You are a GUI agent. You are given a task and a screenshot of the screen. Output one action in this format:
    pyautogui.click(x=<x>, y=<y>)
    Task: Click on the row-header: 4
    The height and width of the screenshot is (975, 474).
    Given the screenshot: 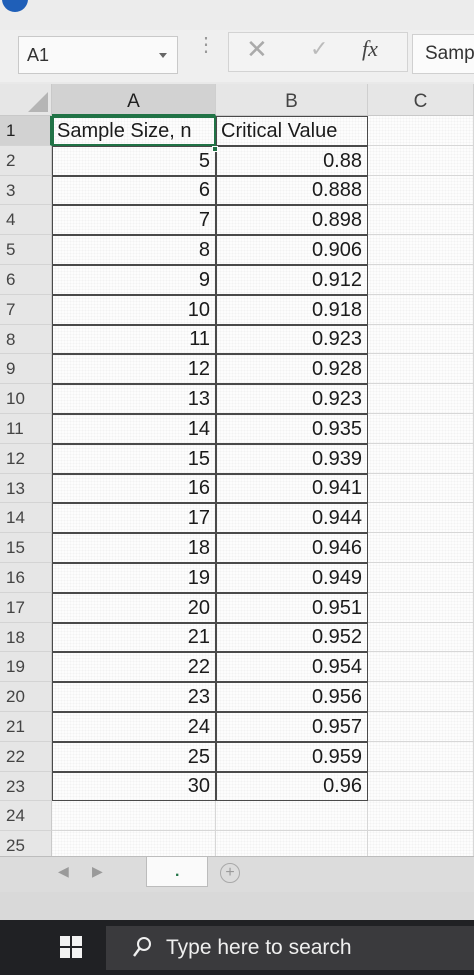 What is the action you would take?
    pyautogui.click(x=26, y=220)
    